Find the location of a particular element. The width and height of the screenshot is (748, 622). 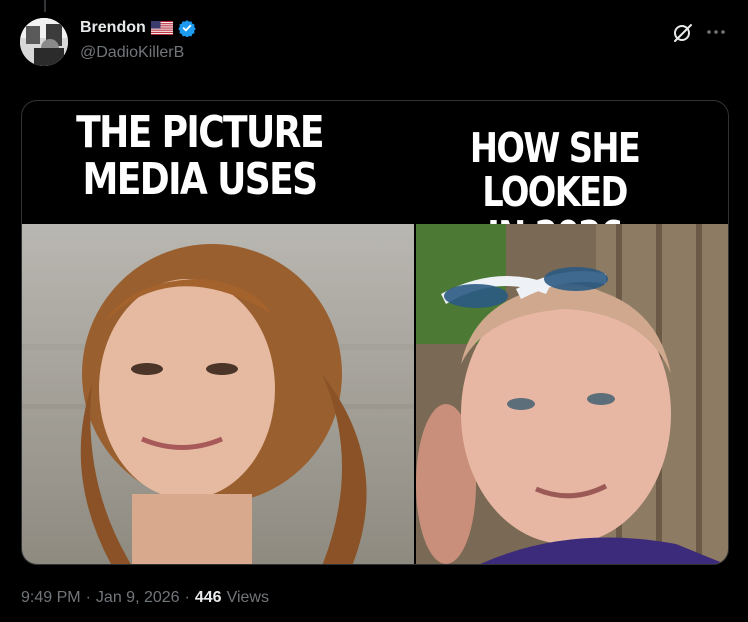

tweet-date: Jan 9, 2026 is located at coordinates (138, 598).